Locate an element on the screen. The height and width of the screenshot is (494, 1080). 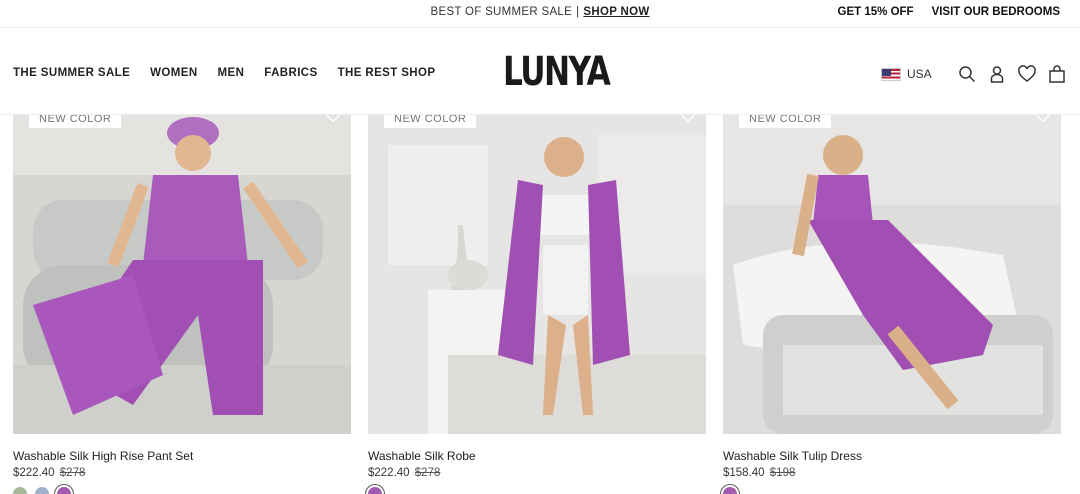
get-discount-link: GET 15% OFF is located at coordinates (876, 12).